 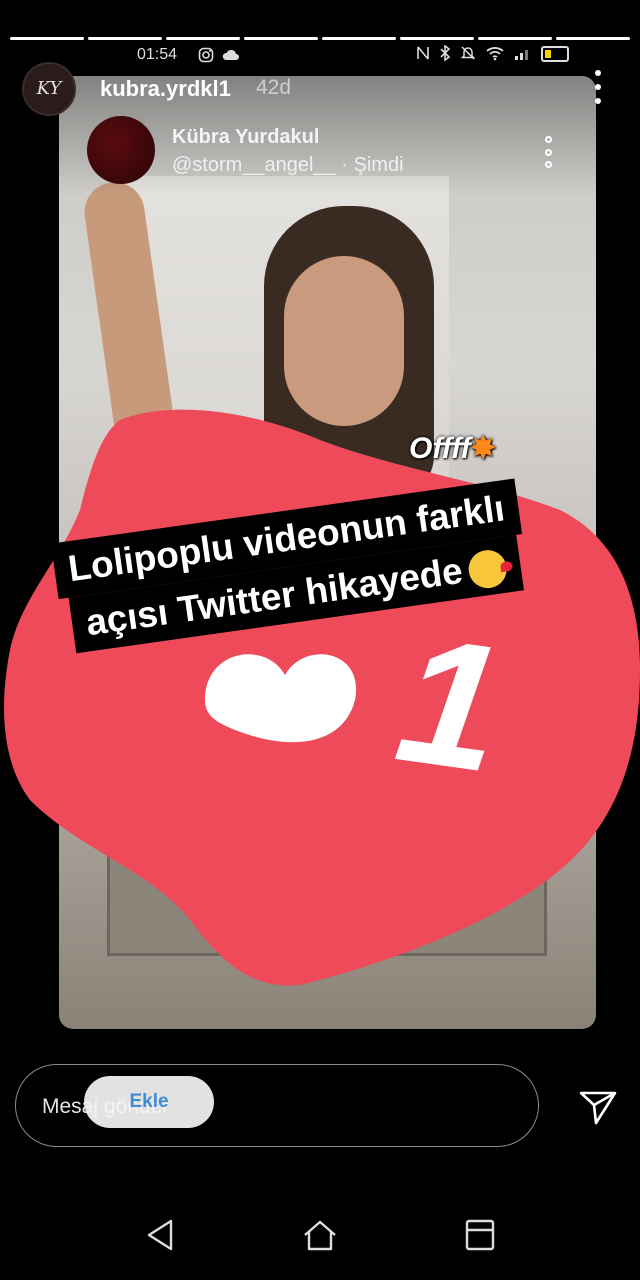 I want to click on signal-icon, so click(x=521, y=55).